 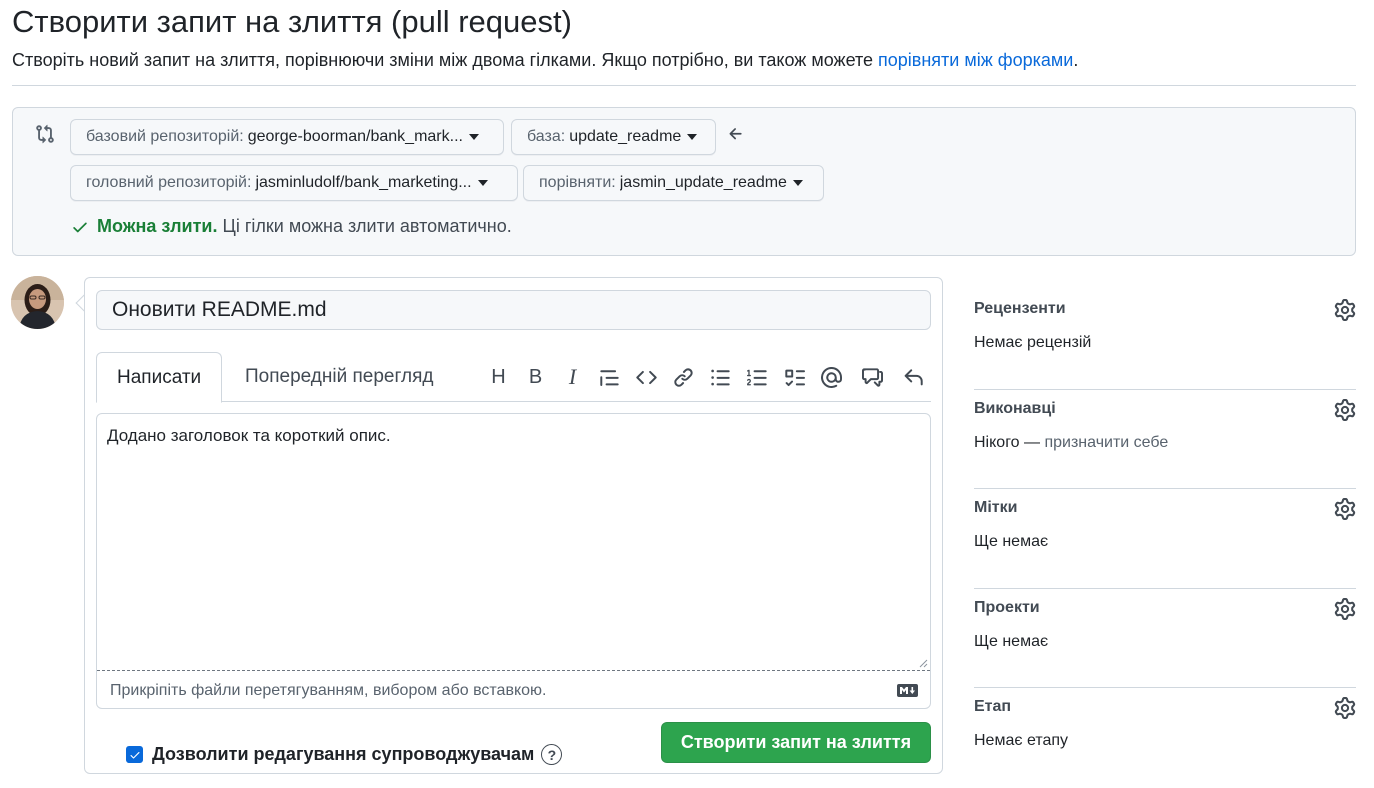 I want to click on sidebar-section-labels: Мітки Ще немає, so click(x=1165, y=539).